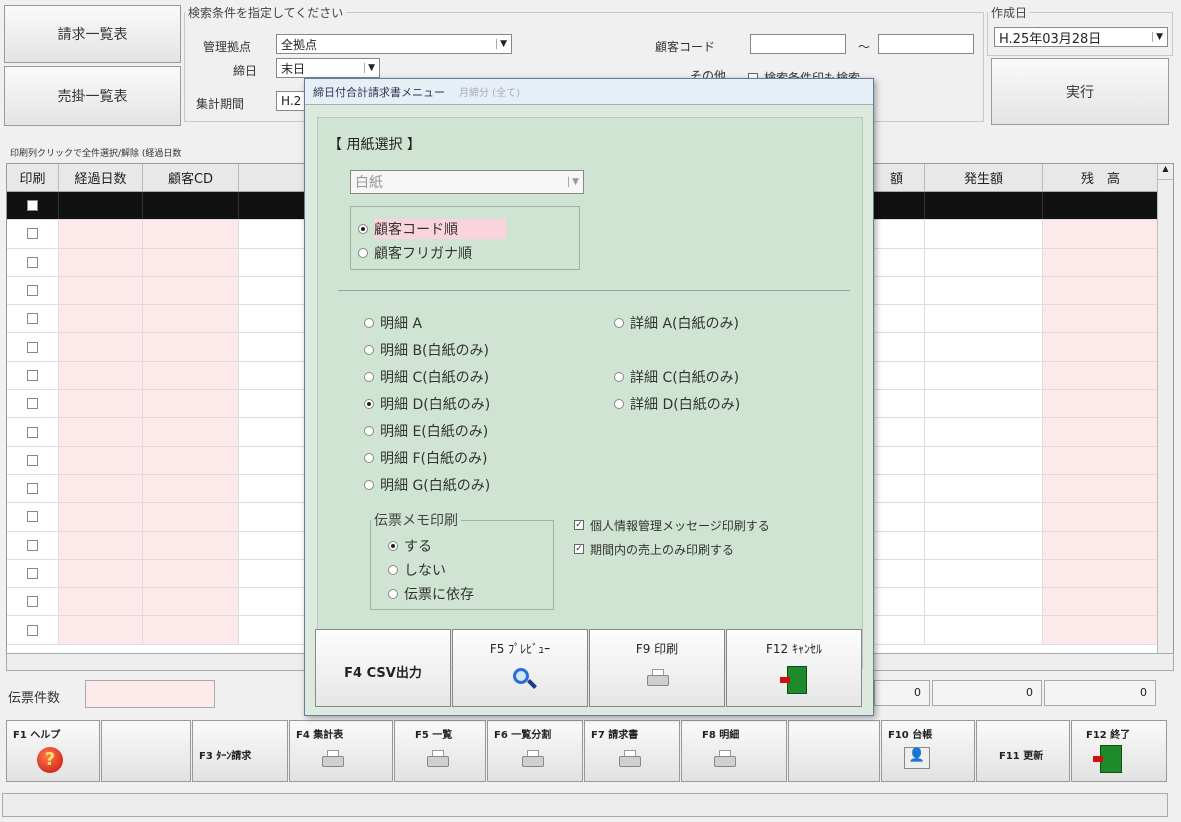  I want to click on format-detail-label: 明細 A, so click(401, 324).